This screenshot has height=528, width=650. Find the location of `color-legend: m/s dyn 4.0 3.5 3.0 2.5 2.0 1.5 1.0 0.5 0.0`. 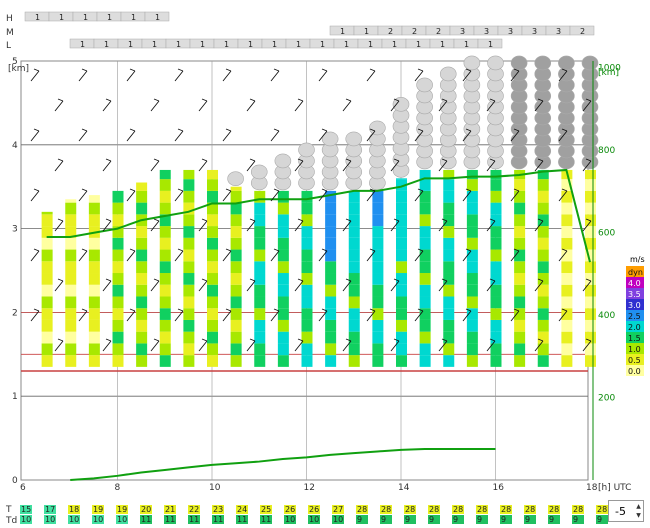

color-legend: m/s dyn 4.0 3.5 3.0 2.5 2.0 1.5 1.0 0.5 0.0 is located at coordinates (635, 315).